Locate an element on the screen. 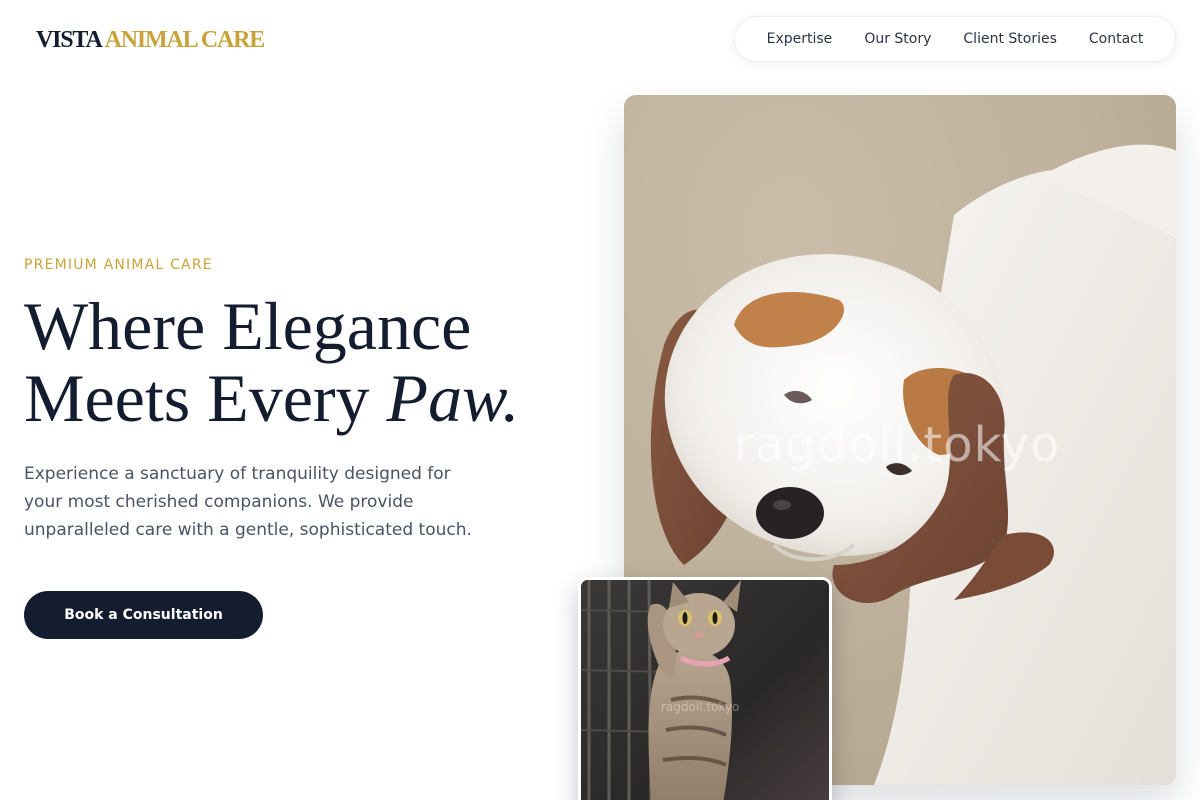  secondary-cat-photo: ragdoll.tokyo is located at coordinates (705, 688).